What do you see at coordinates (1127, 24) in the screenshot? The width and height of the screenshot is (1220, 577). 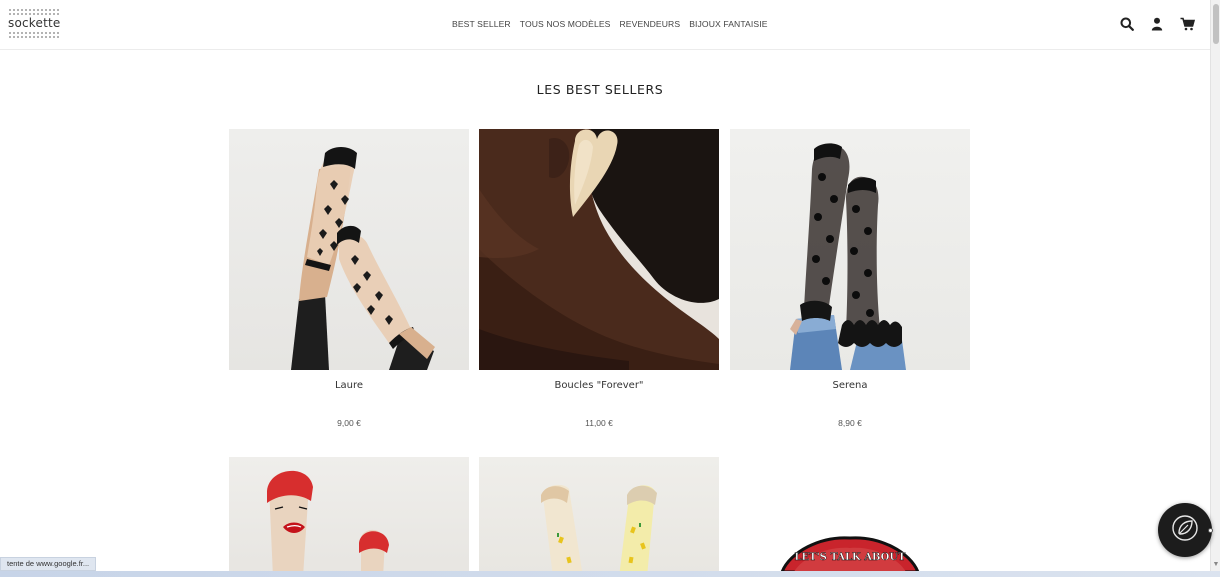 I see `search-icon` at bounding box center [1127, 24].